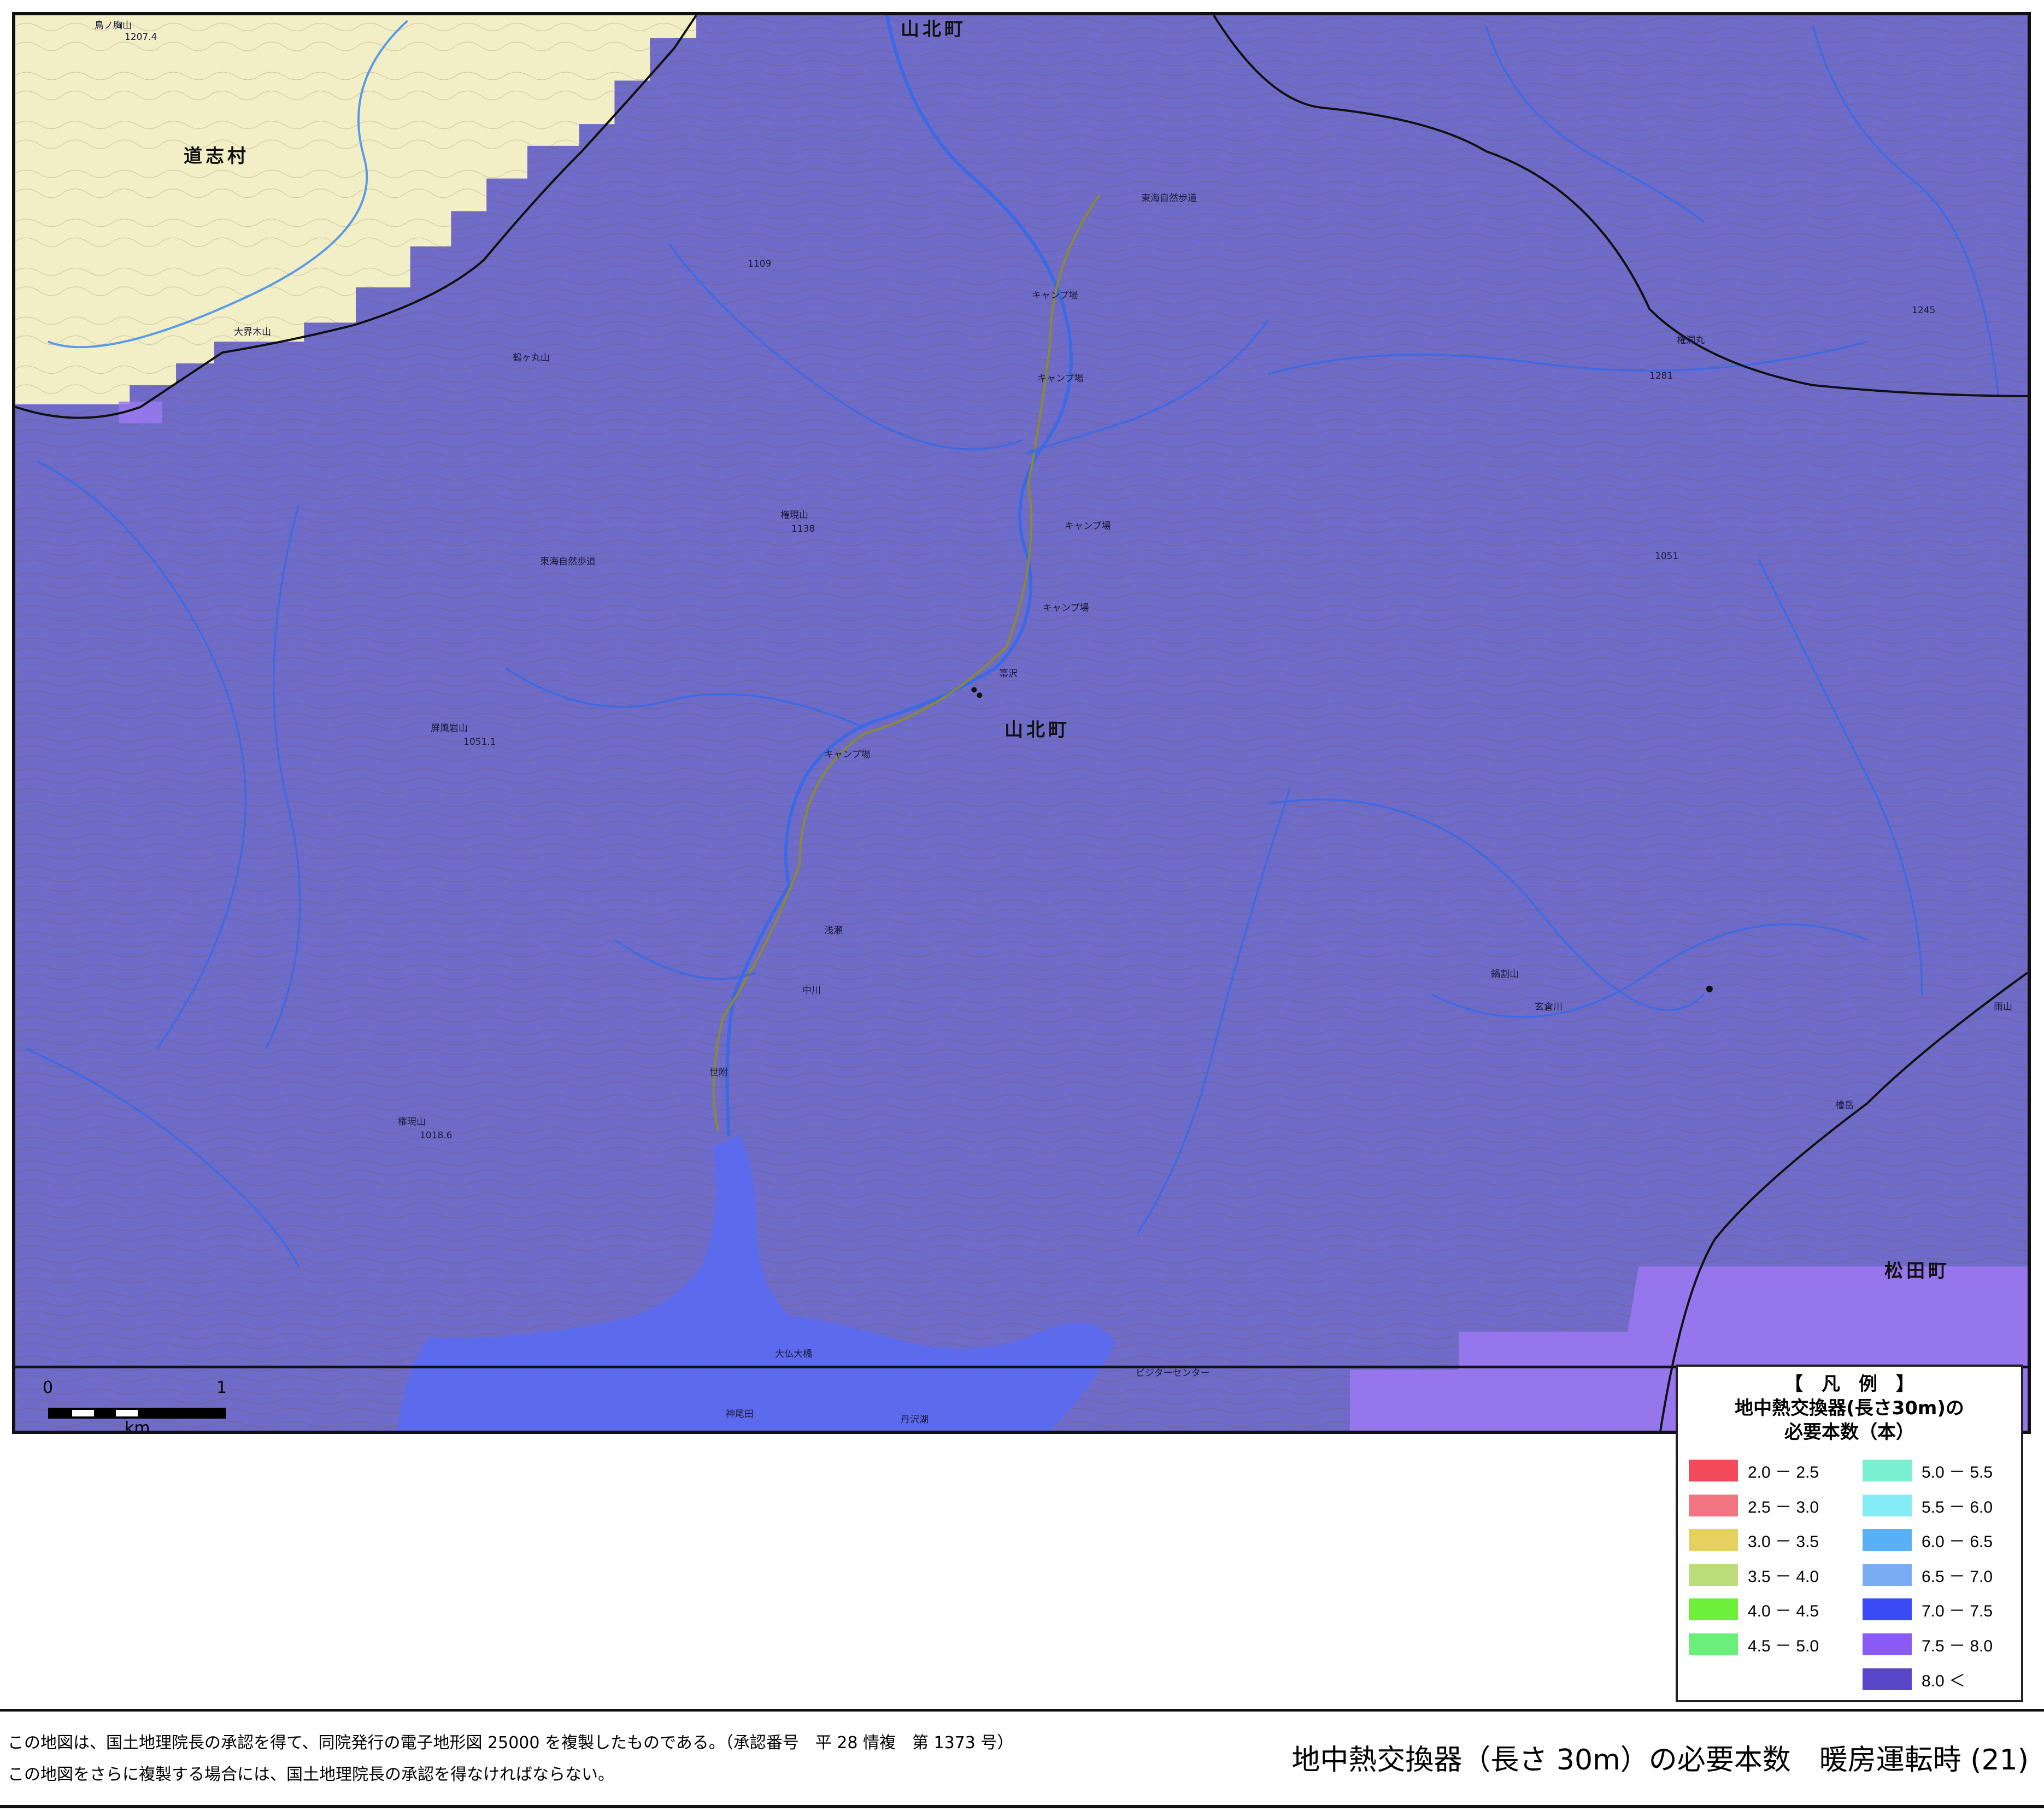 This screenshot has height=1811, width=2044. What do you see at coordinates (718, 1072) in the screenshot?
I see `label-locality: 世附` at bounding box center [718, 1072].